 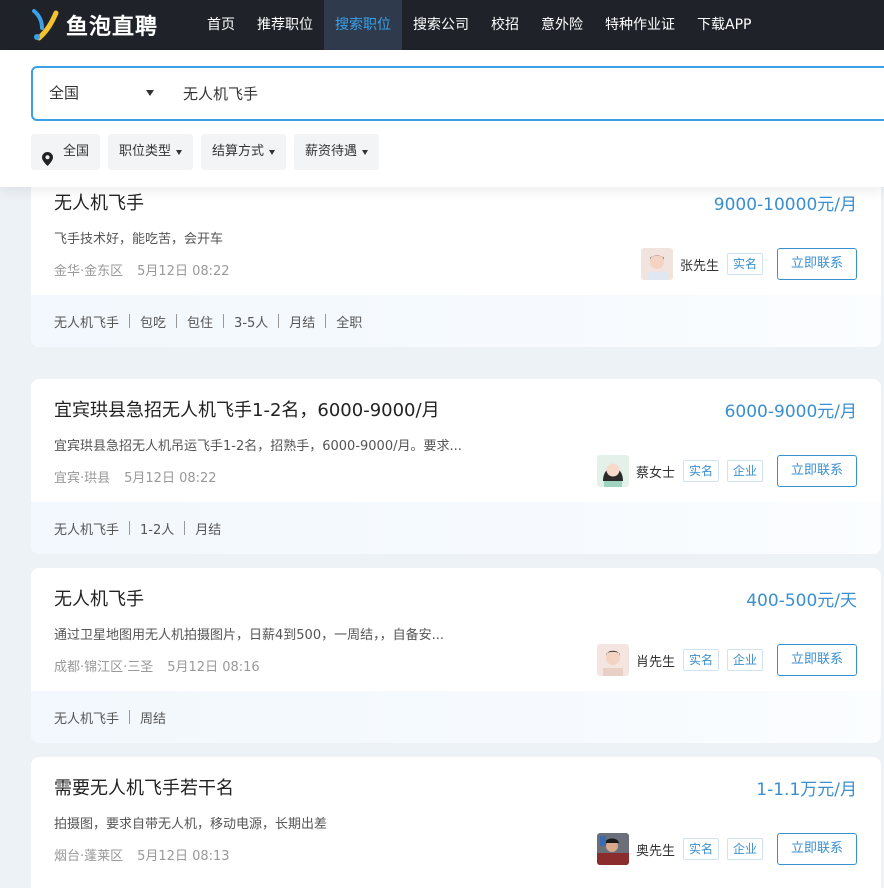 What do you see at coordinates (89, 271) in the screenshot?
I see `job-location: 金华·金东区` at bounding box center [89, 271].